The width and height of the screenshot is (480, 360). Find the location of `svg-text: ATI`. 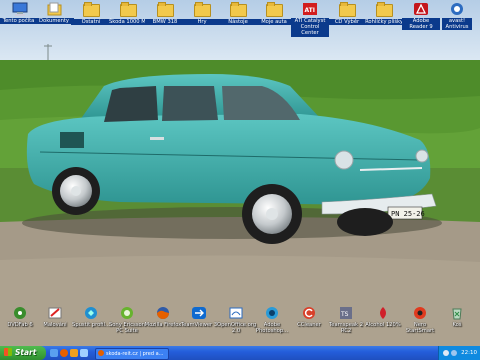

svg-text: ATI is located at coordinates (310, 10).